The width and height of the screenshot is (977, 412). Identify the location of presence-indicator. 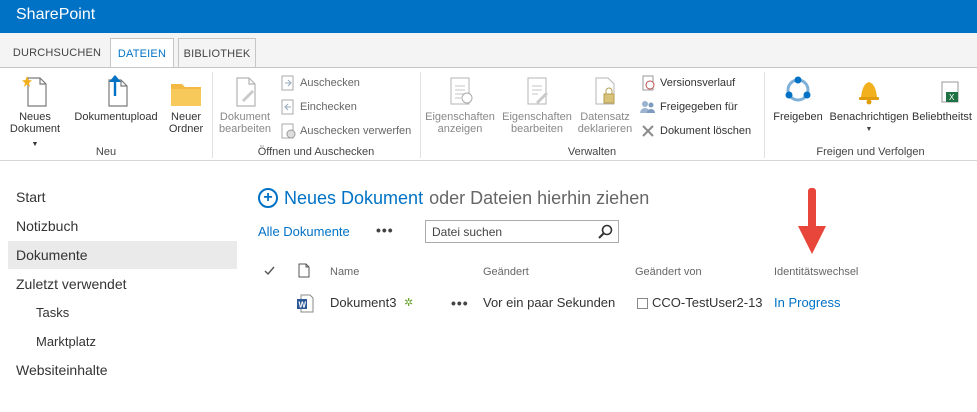
(642, 303).